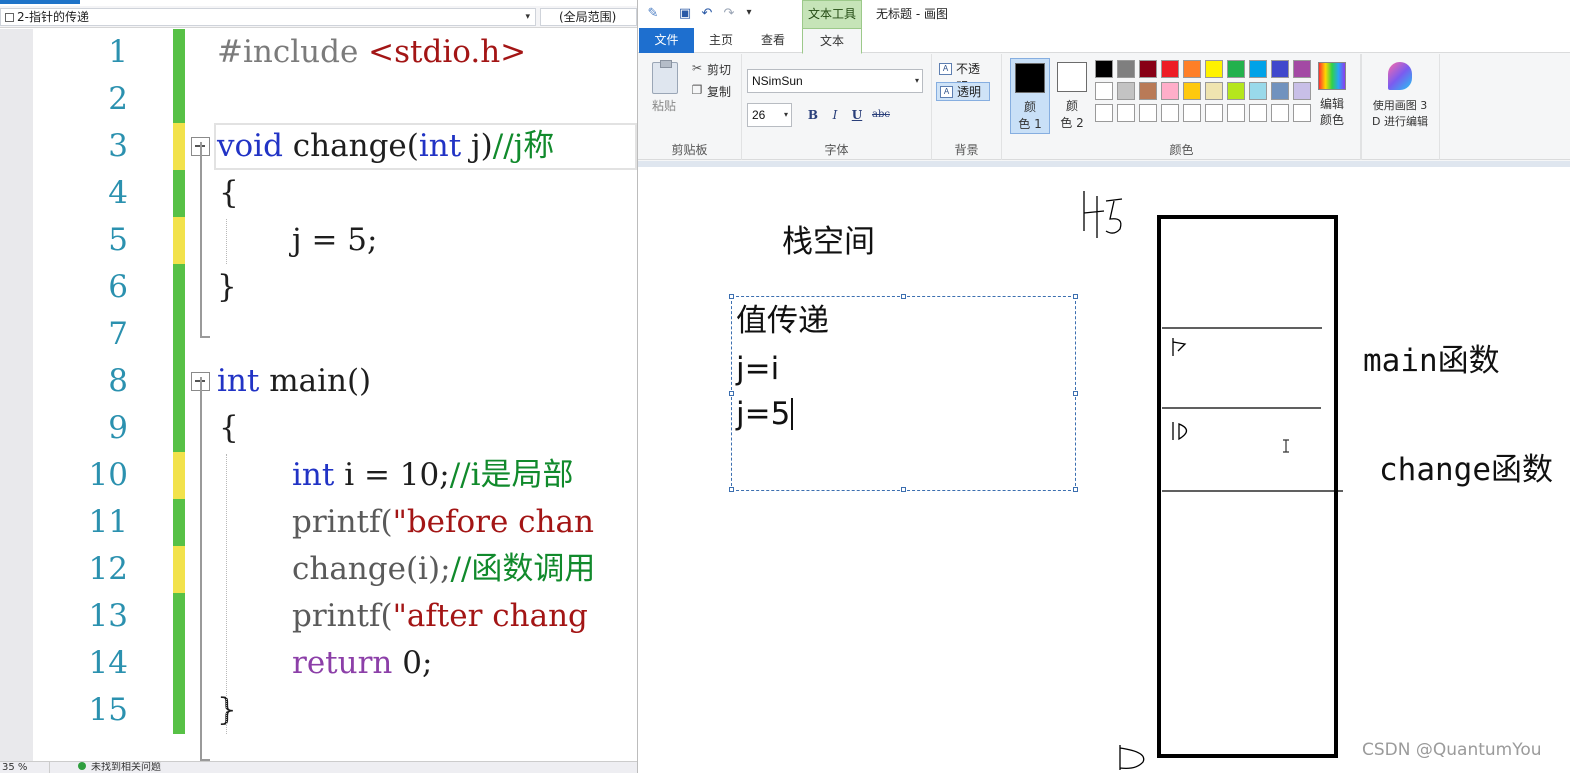  Describe the element at coordinates (318, 240) in the screenshot. I see `code-line-5: 5 j = 5;` at that location.